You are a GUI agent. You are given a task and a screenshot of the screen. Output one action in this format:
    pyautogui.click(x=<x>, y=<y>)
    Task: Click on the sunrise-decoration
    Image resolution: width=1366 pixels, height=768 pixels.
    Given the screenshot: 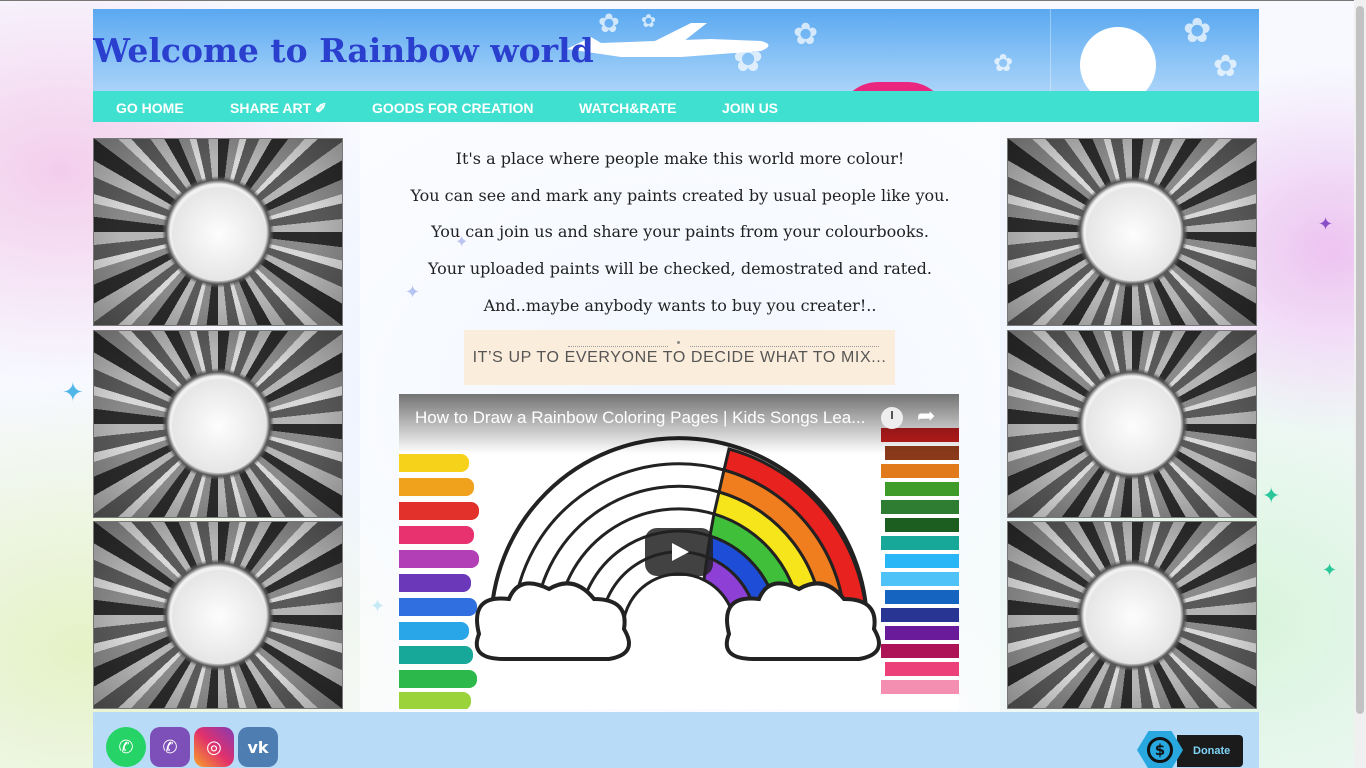 What is the action you would take?
    pyautogui.click(x=893, y=86)
    